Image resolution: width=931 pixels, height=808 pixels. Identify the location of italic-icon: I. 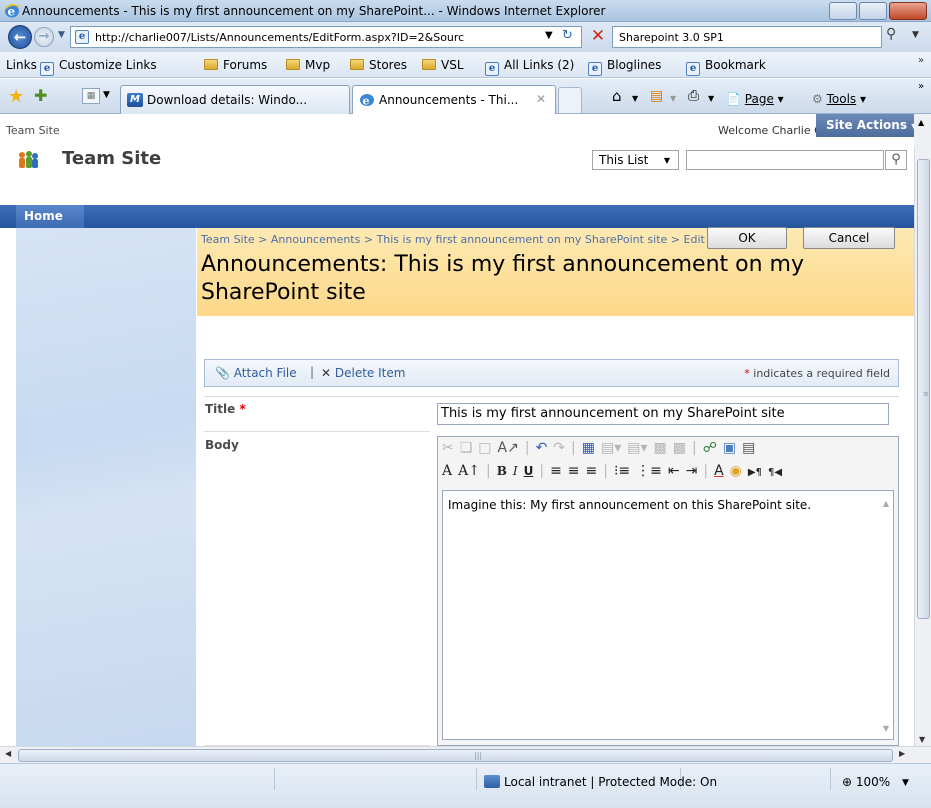
(515, 471).